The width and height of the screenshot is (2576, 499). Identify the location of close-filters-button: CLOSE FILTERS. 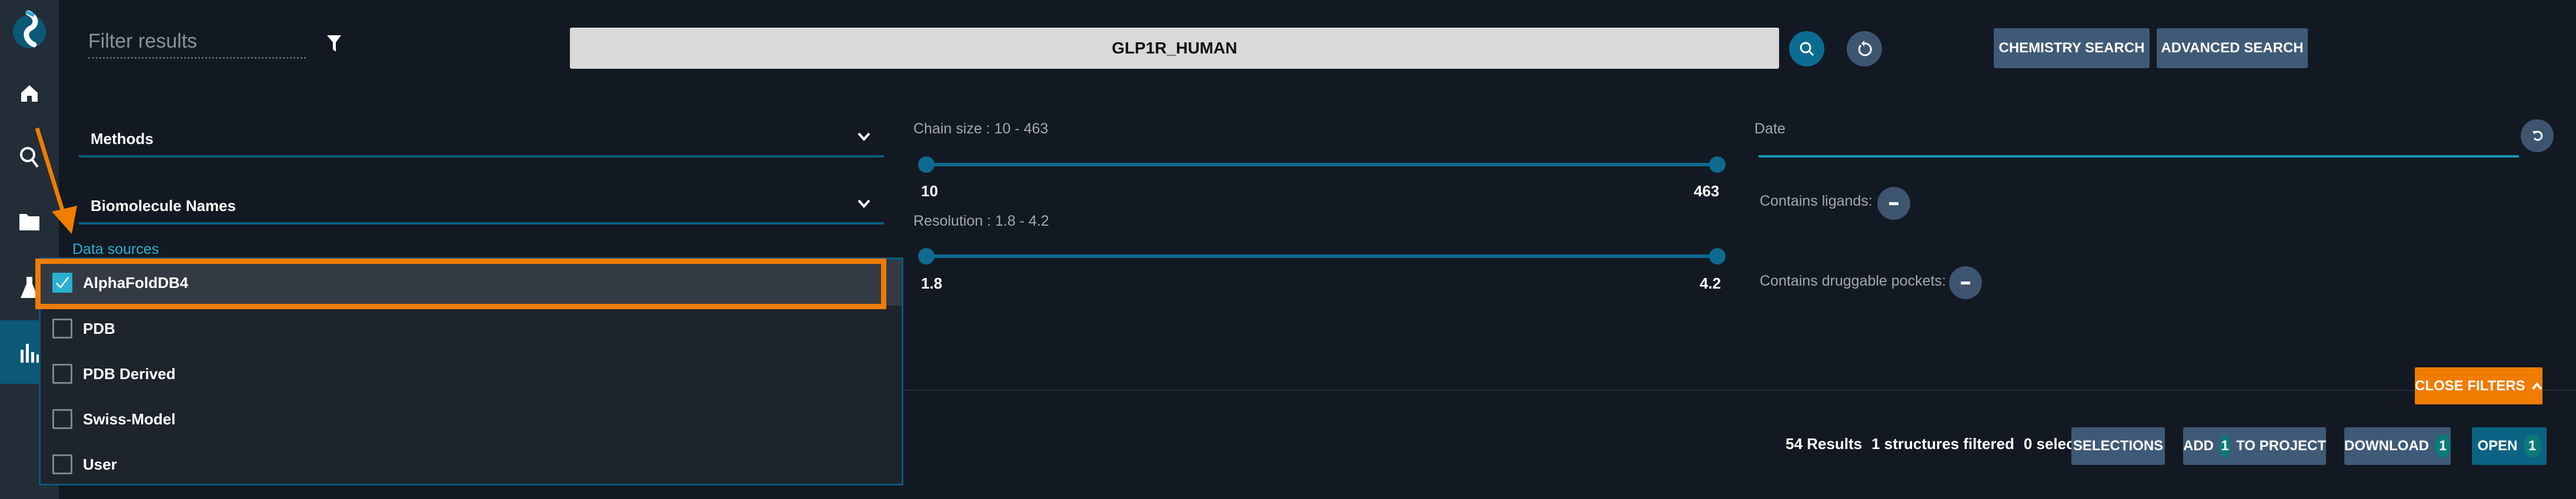
(2478, 385).